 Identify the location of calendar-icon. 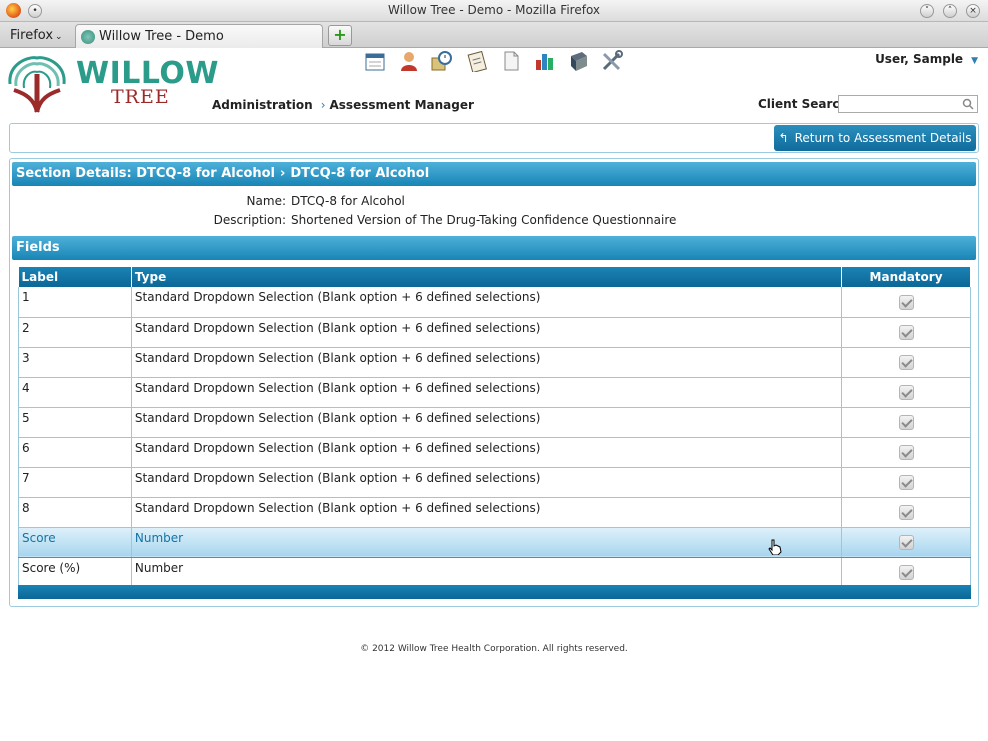
(375, 61).